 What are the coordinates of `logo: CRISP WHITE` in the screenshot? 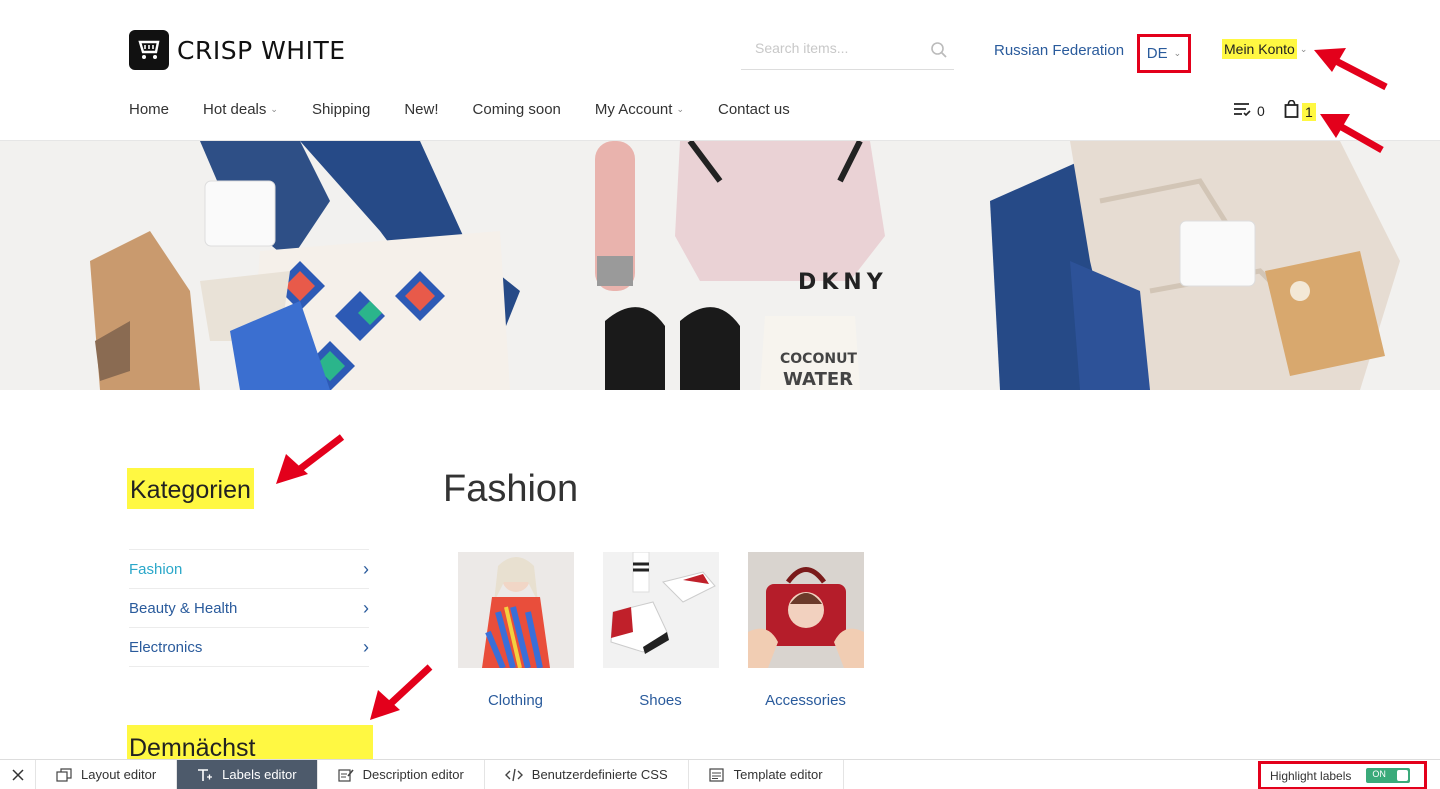 It's located at (237, 50).